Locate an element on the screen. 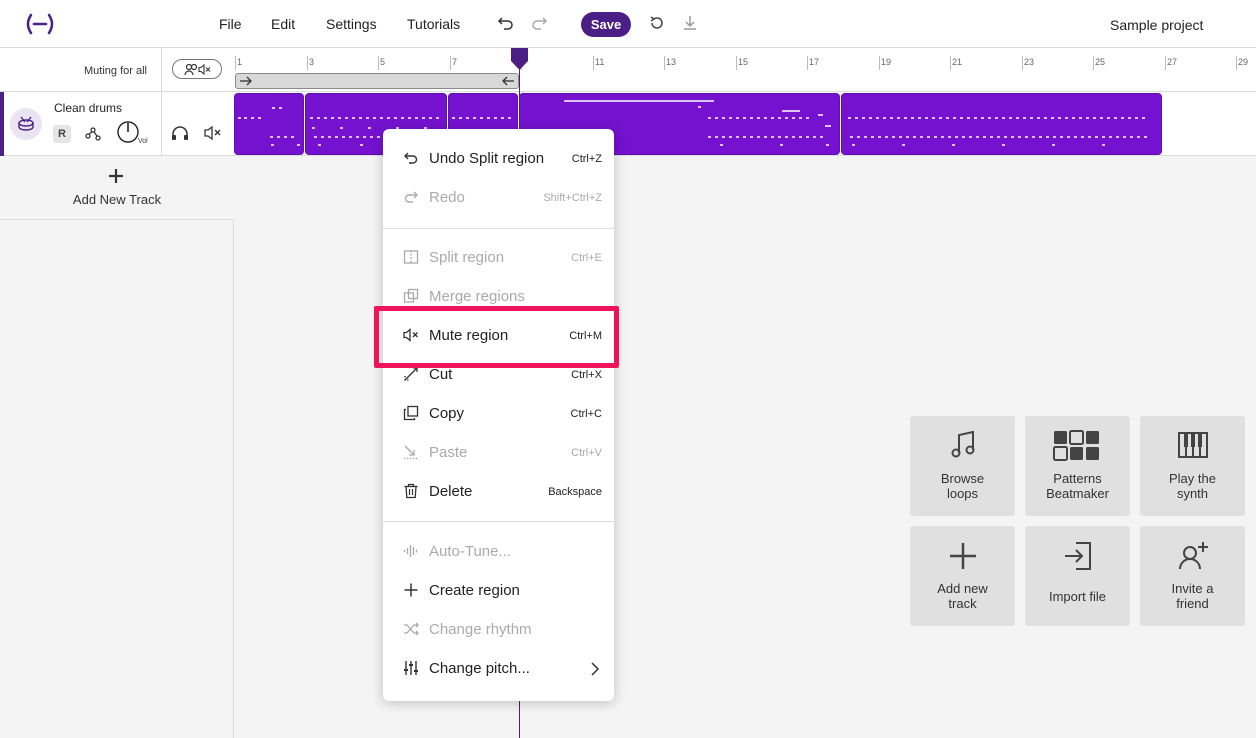 The height and width of the screenshot is (738, 1256). record-arm-button: R is located at coordinates (62, 134).